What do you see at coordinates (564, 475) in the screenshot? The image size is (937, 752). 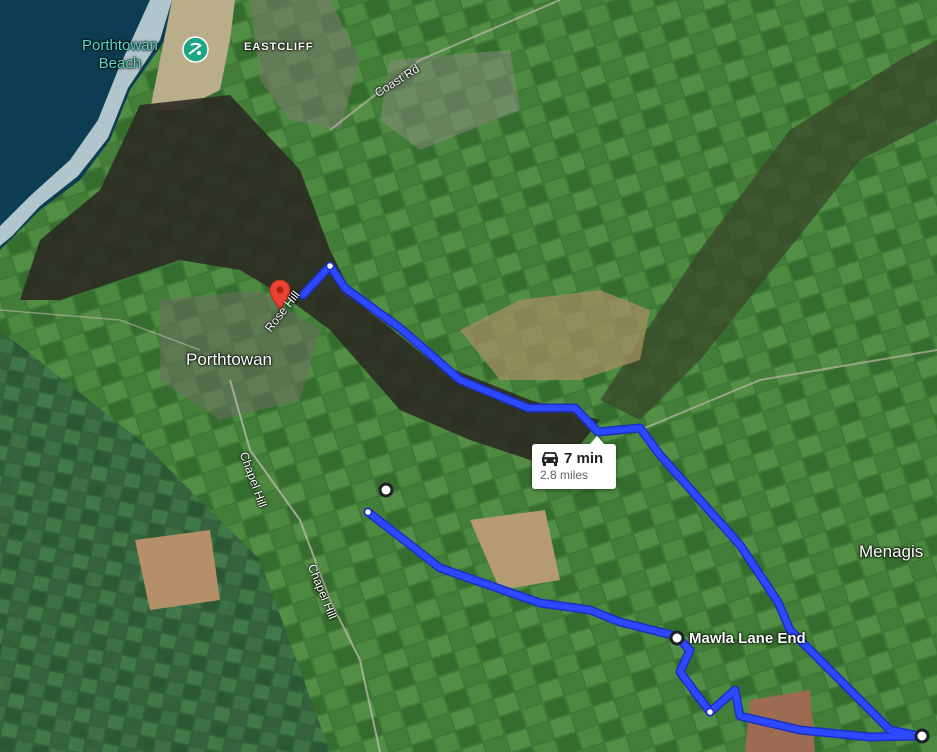 I see `route-distance: 2.8 miles` at bounding box center [564, 475].